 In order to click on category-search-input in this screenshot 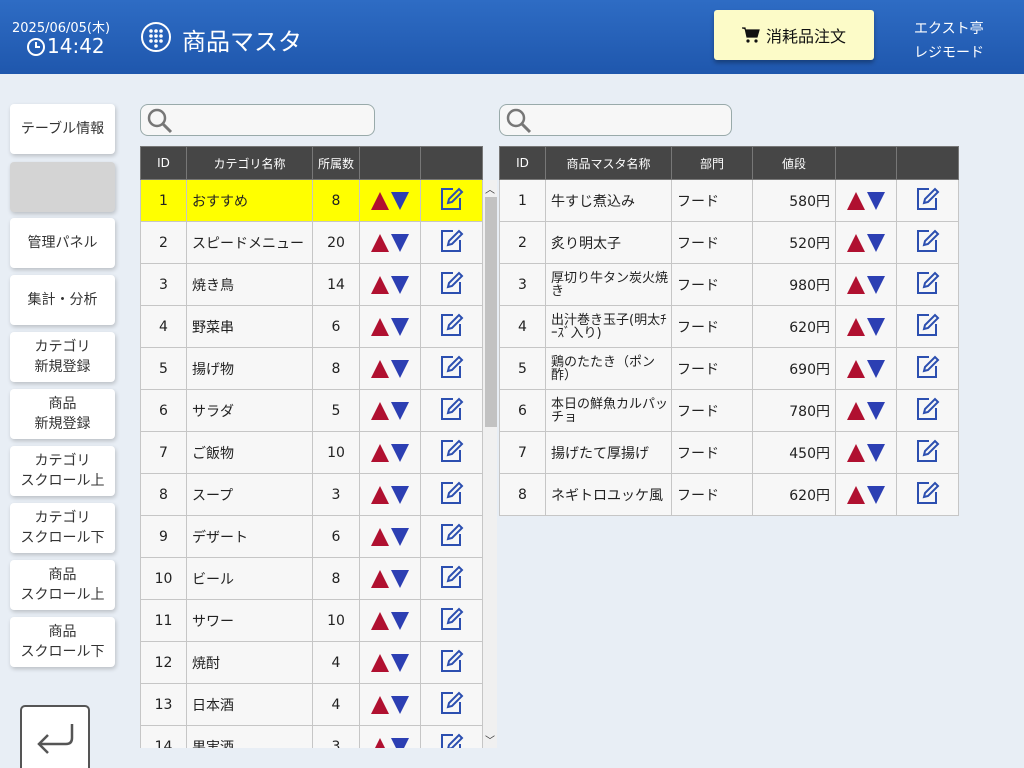, I will do `click(271, 120)`.